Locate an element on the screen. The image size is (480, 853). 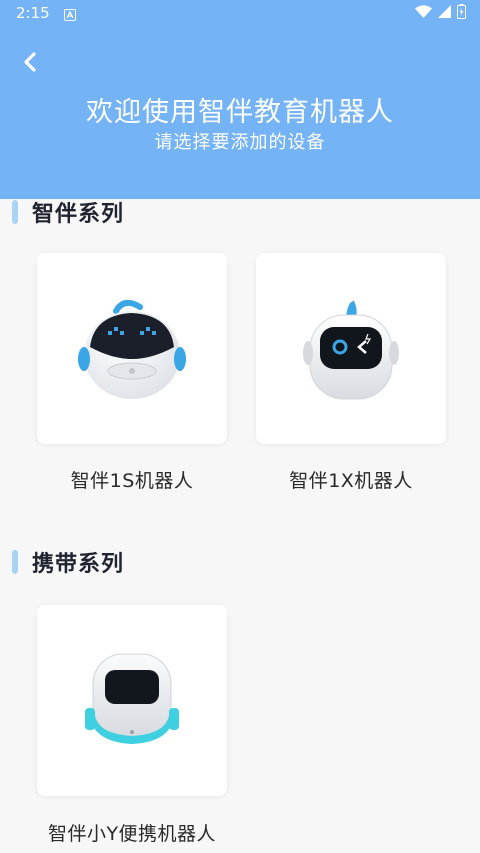
device-card-1x is located at coordinates (351, 348).